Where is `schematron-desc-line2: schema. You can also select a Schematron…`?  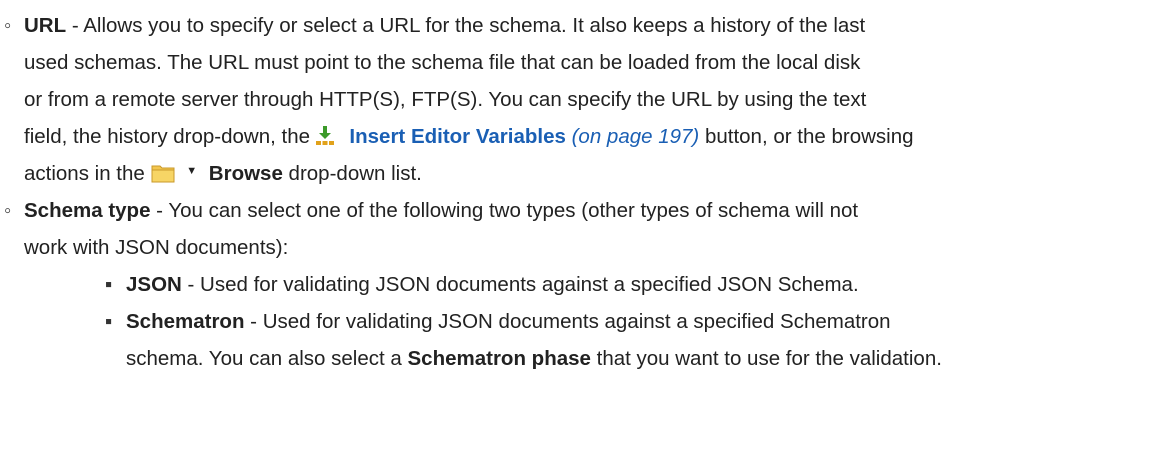 schematron-desc-line2: schema. You can also select a Schematron… is located at coordinates (534, 359).